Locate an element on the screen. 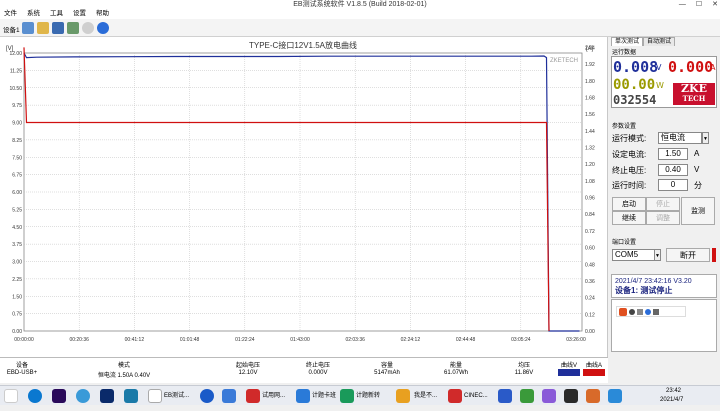  ime-mic-icon is located at coordinates (648, 311).